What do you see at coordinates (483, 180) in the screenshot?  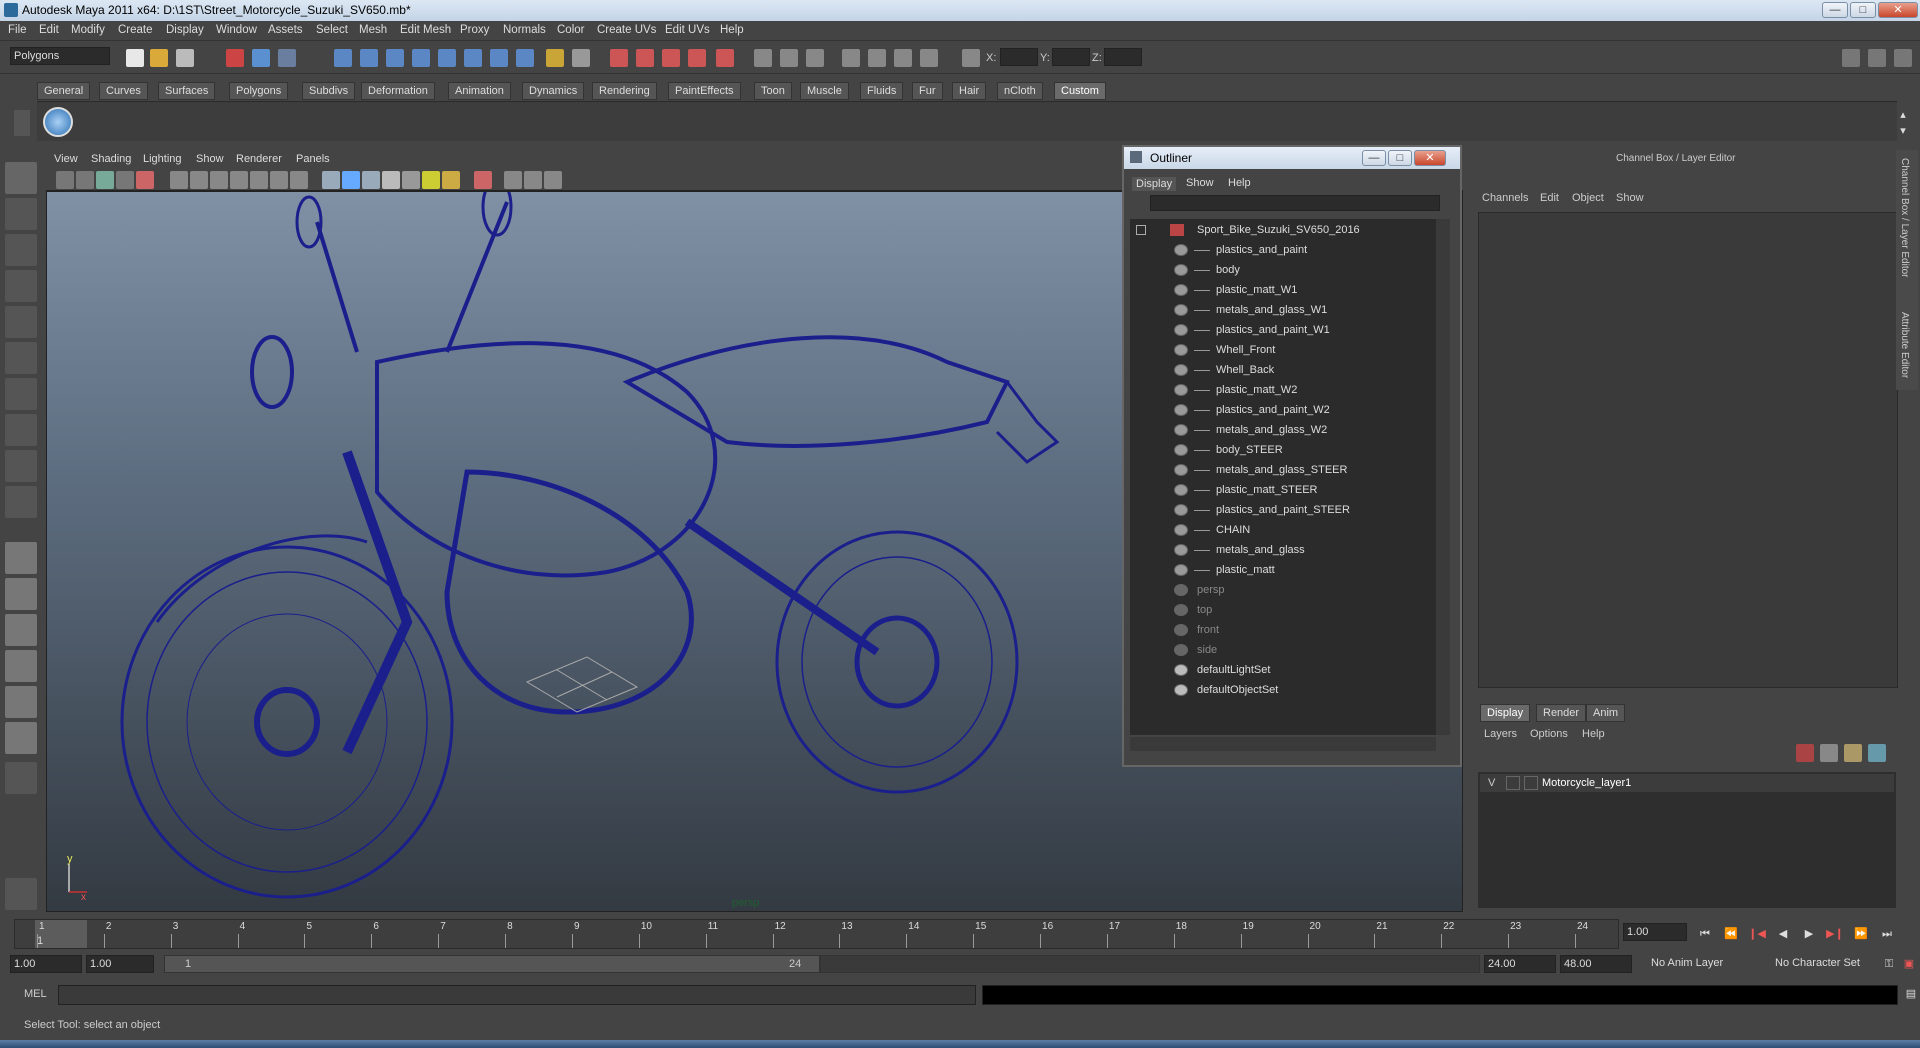 I see `isolate-select-icon` at bounding box center [483, 180].